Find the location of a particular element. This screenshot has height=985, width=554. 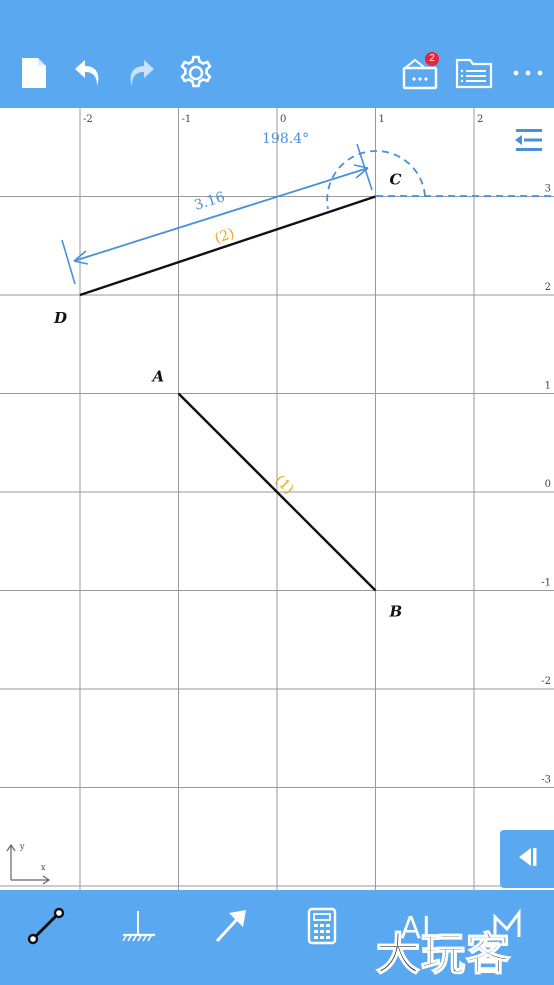

new-file-button is located at coordinates (34, 73).